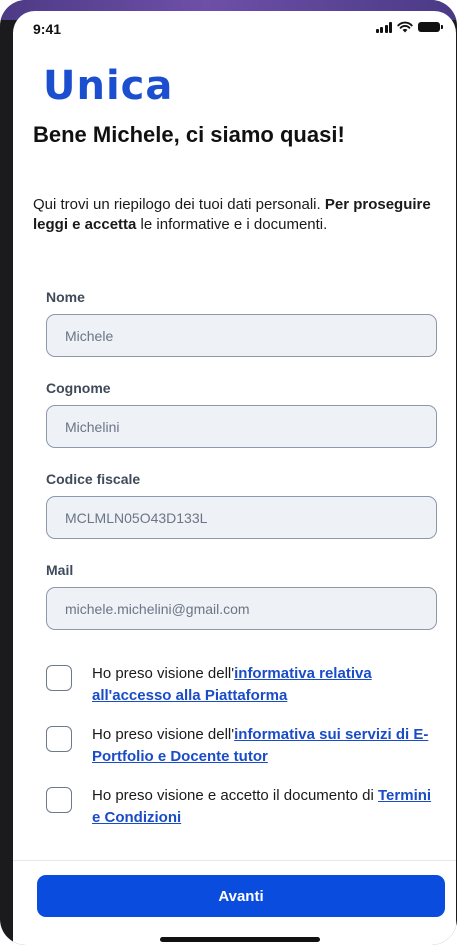 Image resolution: width=457 pixels, height=945 pixels. What do you see at coordinates (405, 27) in the screenshot?
I see `wifi-icon` at bounding box center [405, 27].